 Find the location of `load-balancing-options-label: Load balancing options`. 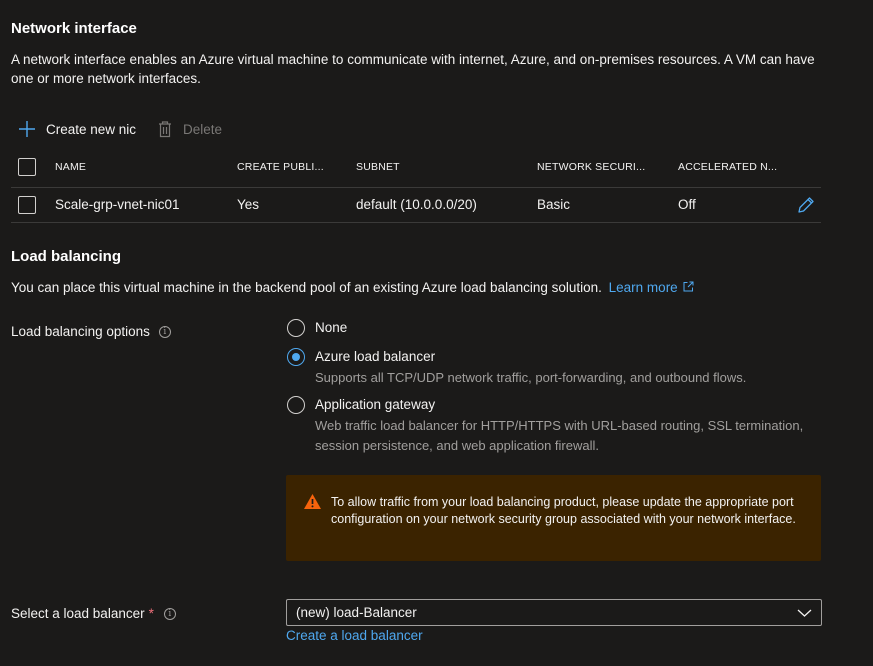

load-balancing-options-label: Load balancing options is located at coordinates (80, 331).